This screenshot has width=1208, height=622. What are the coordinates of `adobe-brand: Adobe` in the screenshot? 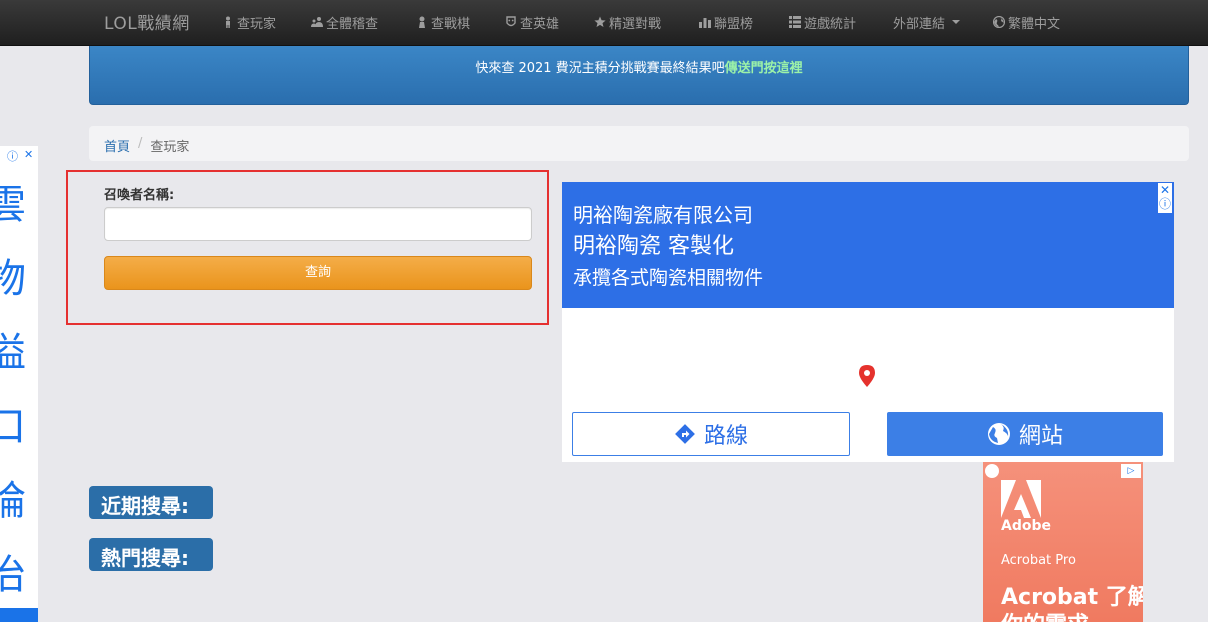 It's located at (1026, 526).